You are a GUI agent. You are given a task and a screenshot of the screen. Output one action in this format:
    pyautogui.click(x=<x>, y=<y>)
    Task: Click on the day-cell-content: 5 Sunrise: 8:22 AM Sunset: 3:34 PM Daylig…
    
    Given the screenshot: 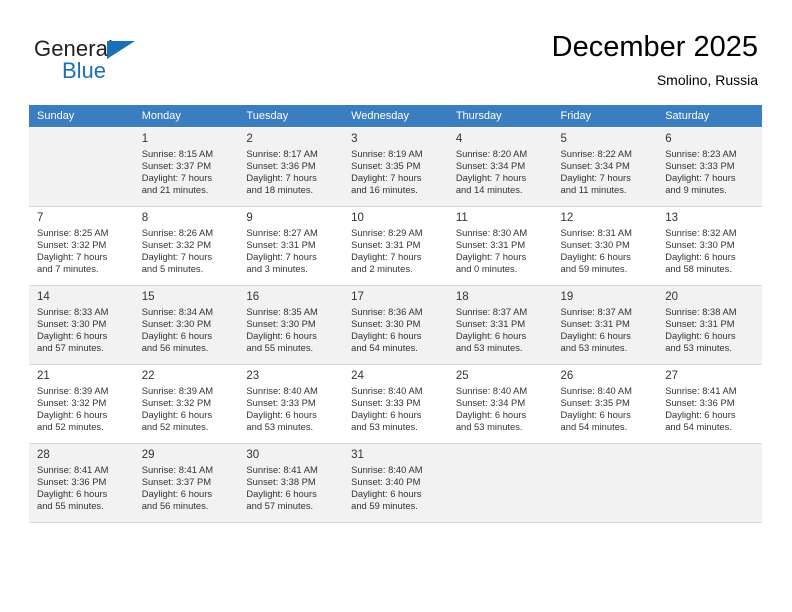 What is the action you would take?
    pyautogui.click(x=605, y=163)
    